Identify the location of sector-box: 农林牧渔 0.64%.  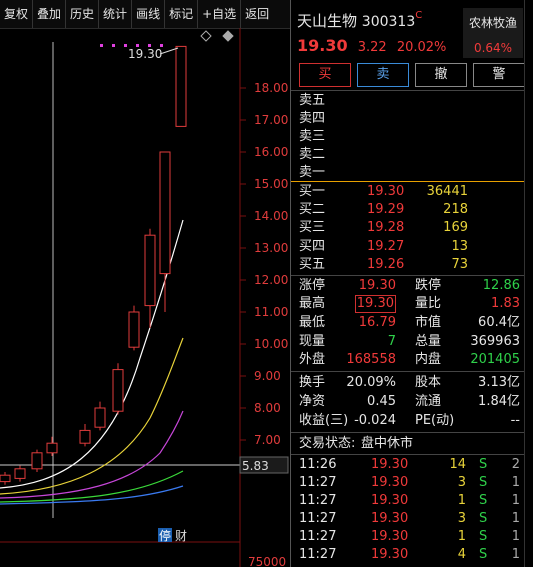
(493, 33).